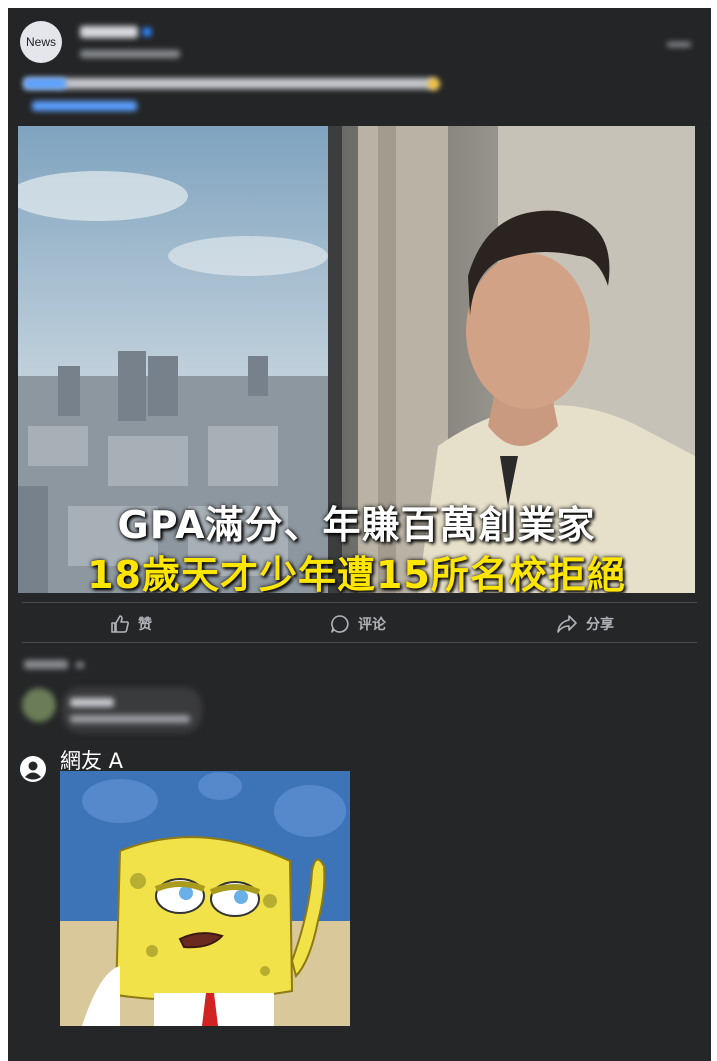  I want to click on post-hashtag-blurred, so click(45, 83).